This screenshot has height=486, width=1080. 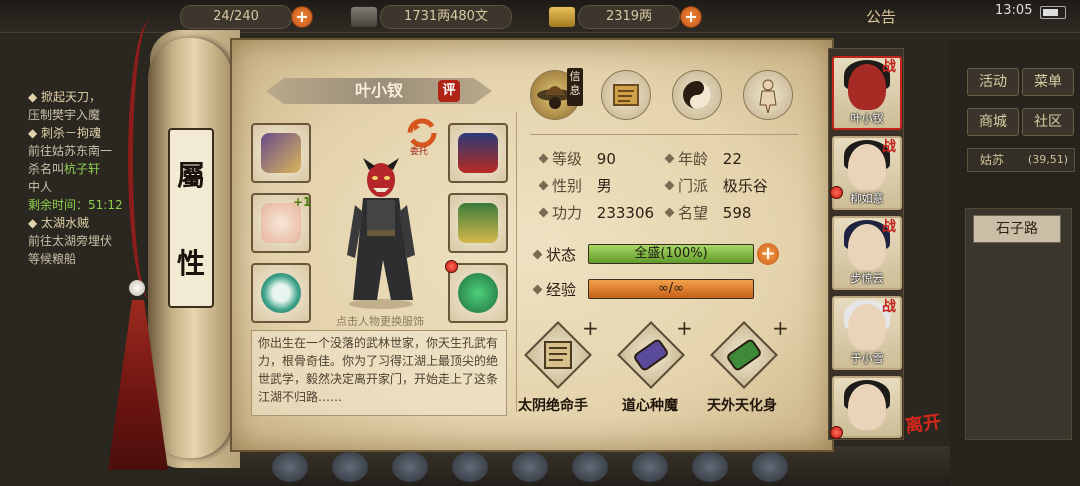 I want to click on tab-map, so click(x=626, y=95).